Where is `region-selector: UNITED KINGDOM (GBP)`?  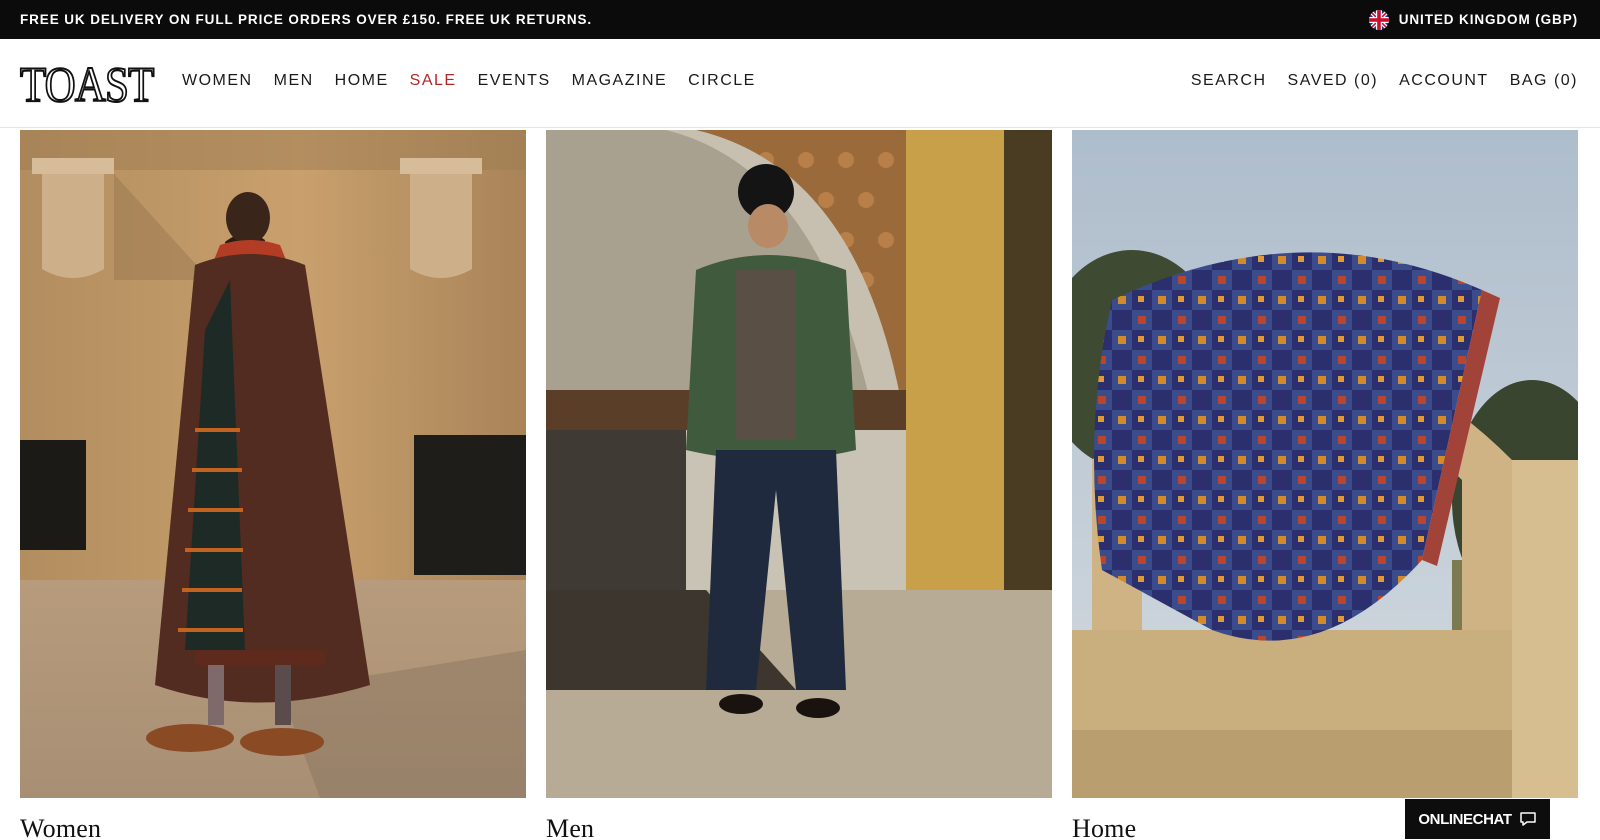
region-selector: UNITED KINGDOM (GBP) is located at coordinates (1473, 19).